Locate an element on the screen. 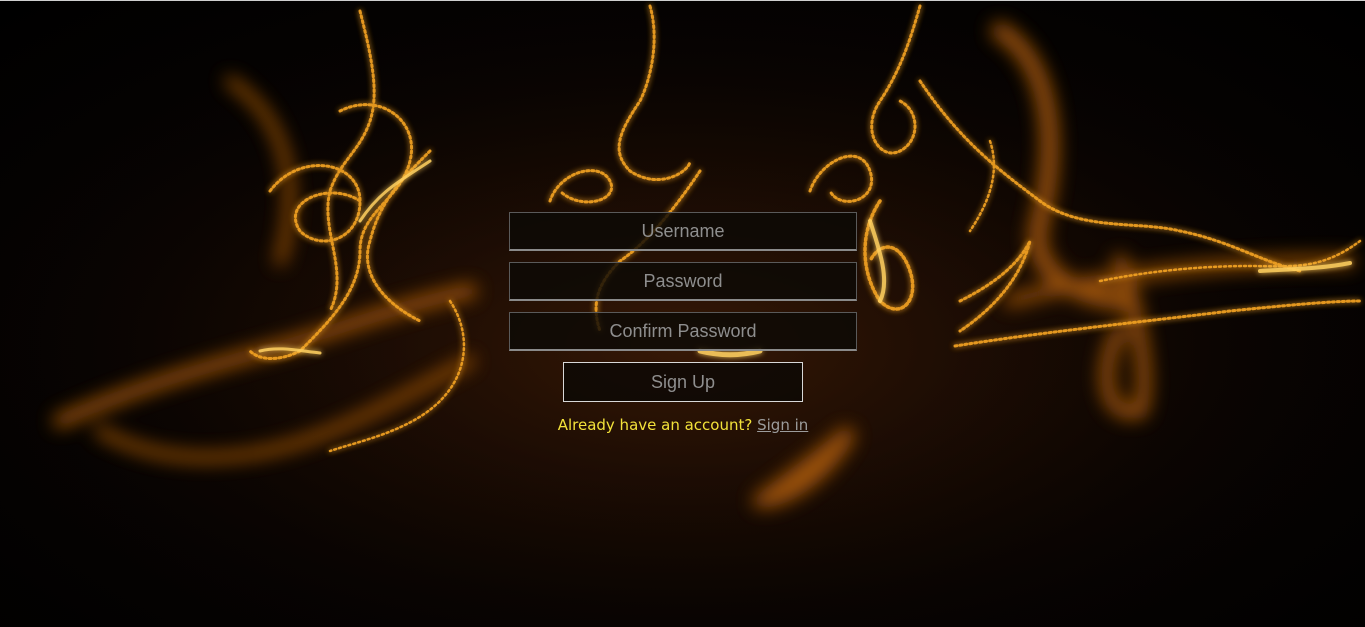 The width and height of the screenshot is (1365, 627). sign-in-link: Sign in is located at coordinates (782, 425).